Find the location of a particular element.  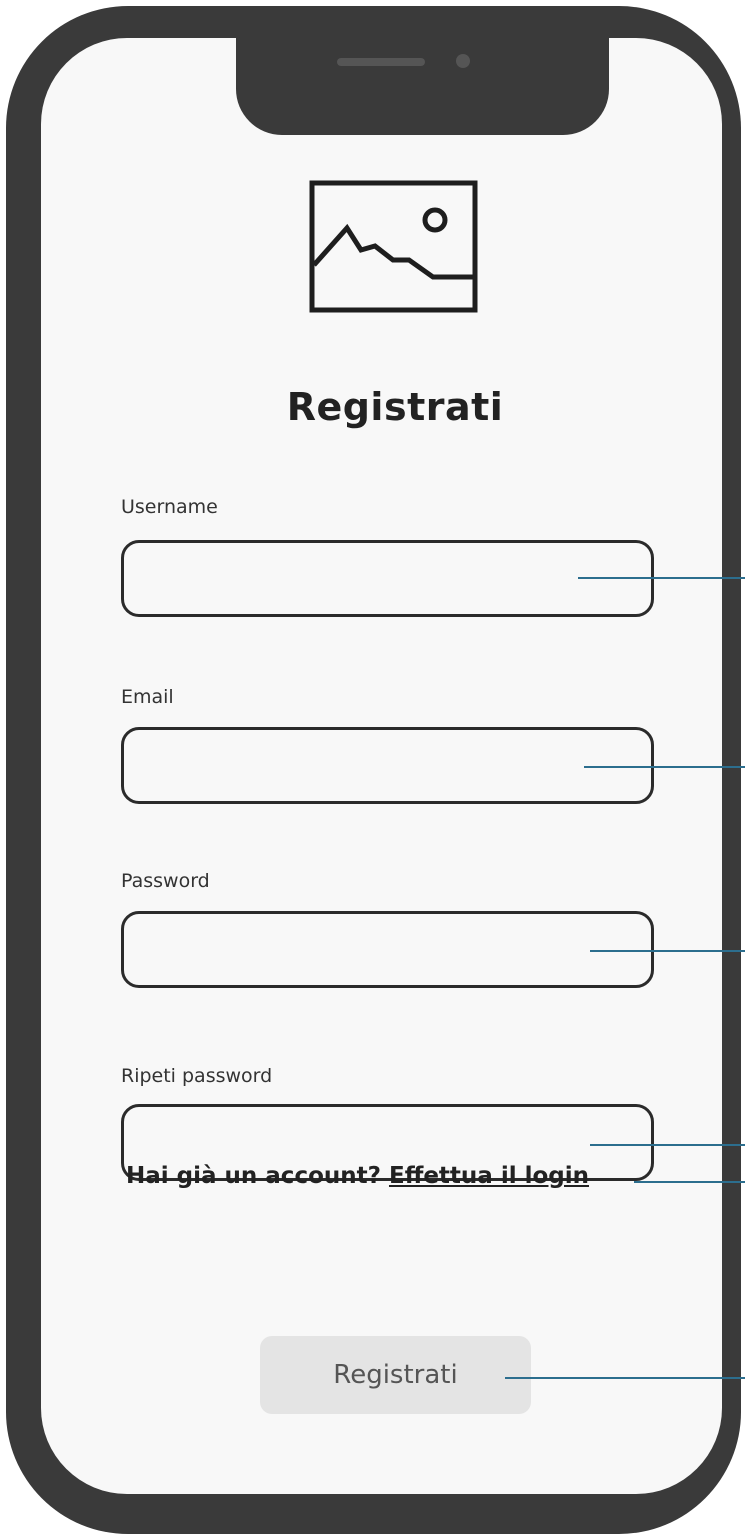

annotation-line-password is located at coordinates (667, 951).